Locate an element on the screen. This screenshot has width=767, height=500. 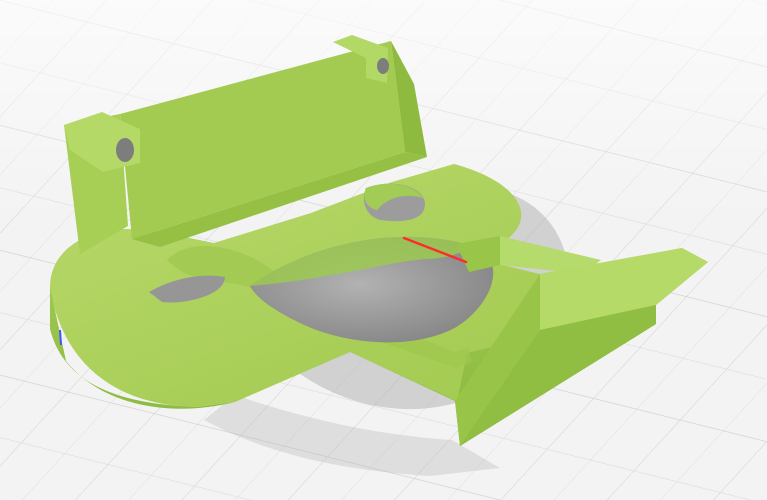
top-left-mount-hole is located at coordinates (125, 150).